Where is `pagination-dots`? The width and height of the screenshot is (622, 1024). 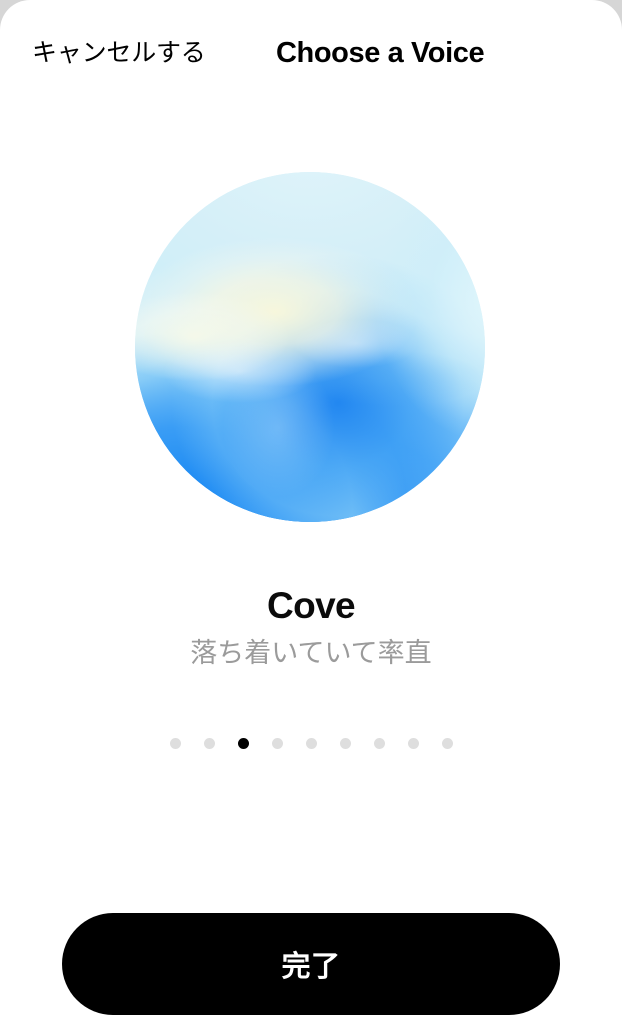
pagination-dots is located at coordinates (311, 743).